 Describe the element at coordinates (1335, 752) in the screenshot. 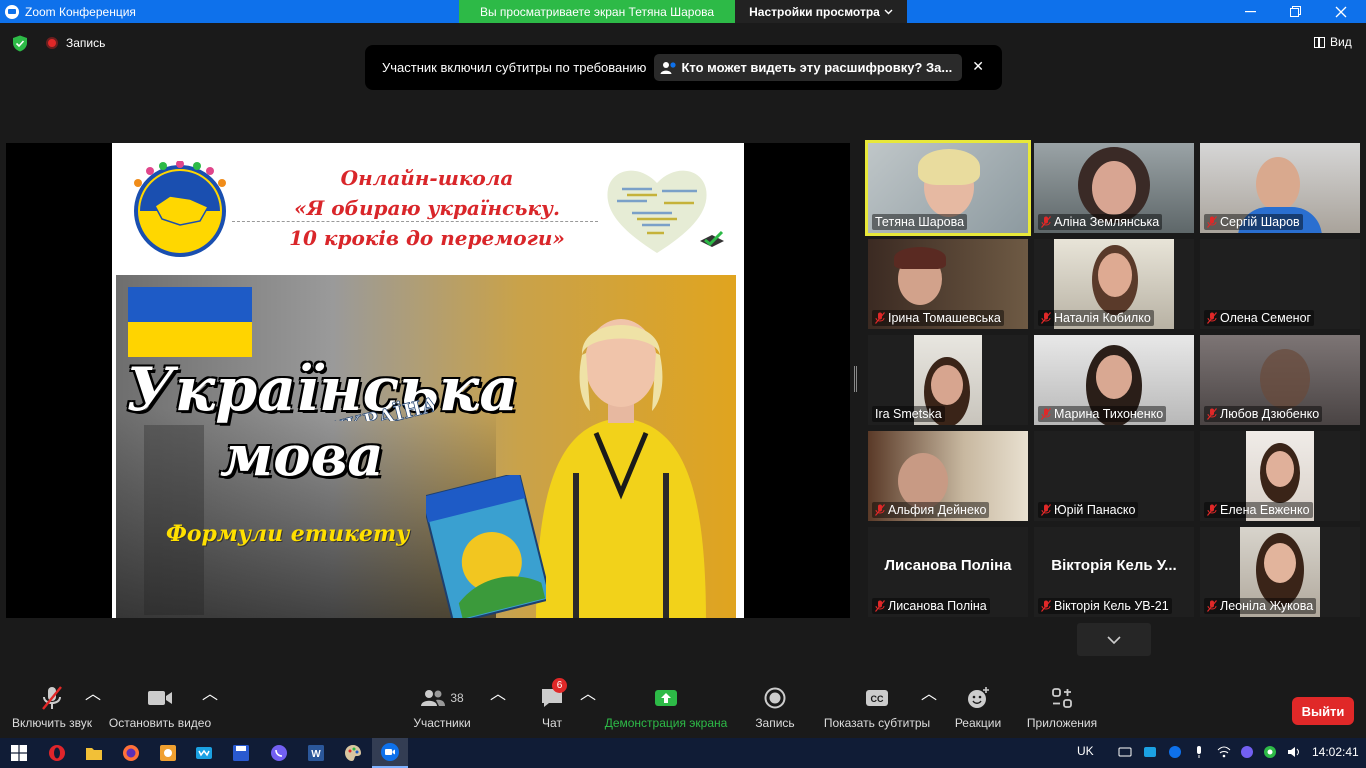

I see `clock: 14:02:41` at that location.